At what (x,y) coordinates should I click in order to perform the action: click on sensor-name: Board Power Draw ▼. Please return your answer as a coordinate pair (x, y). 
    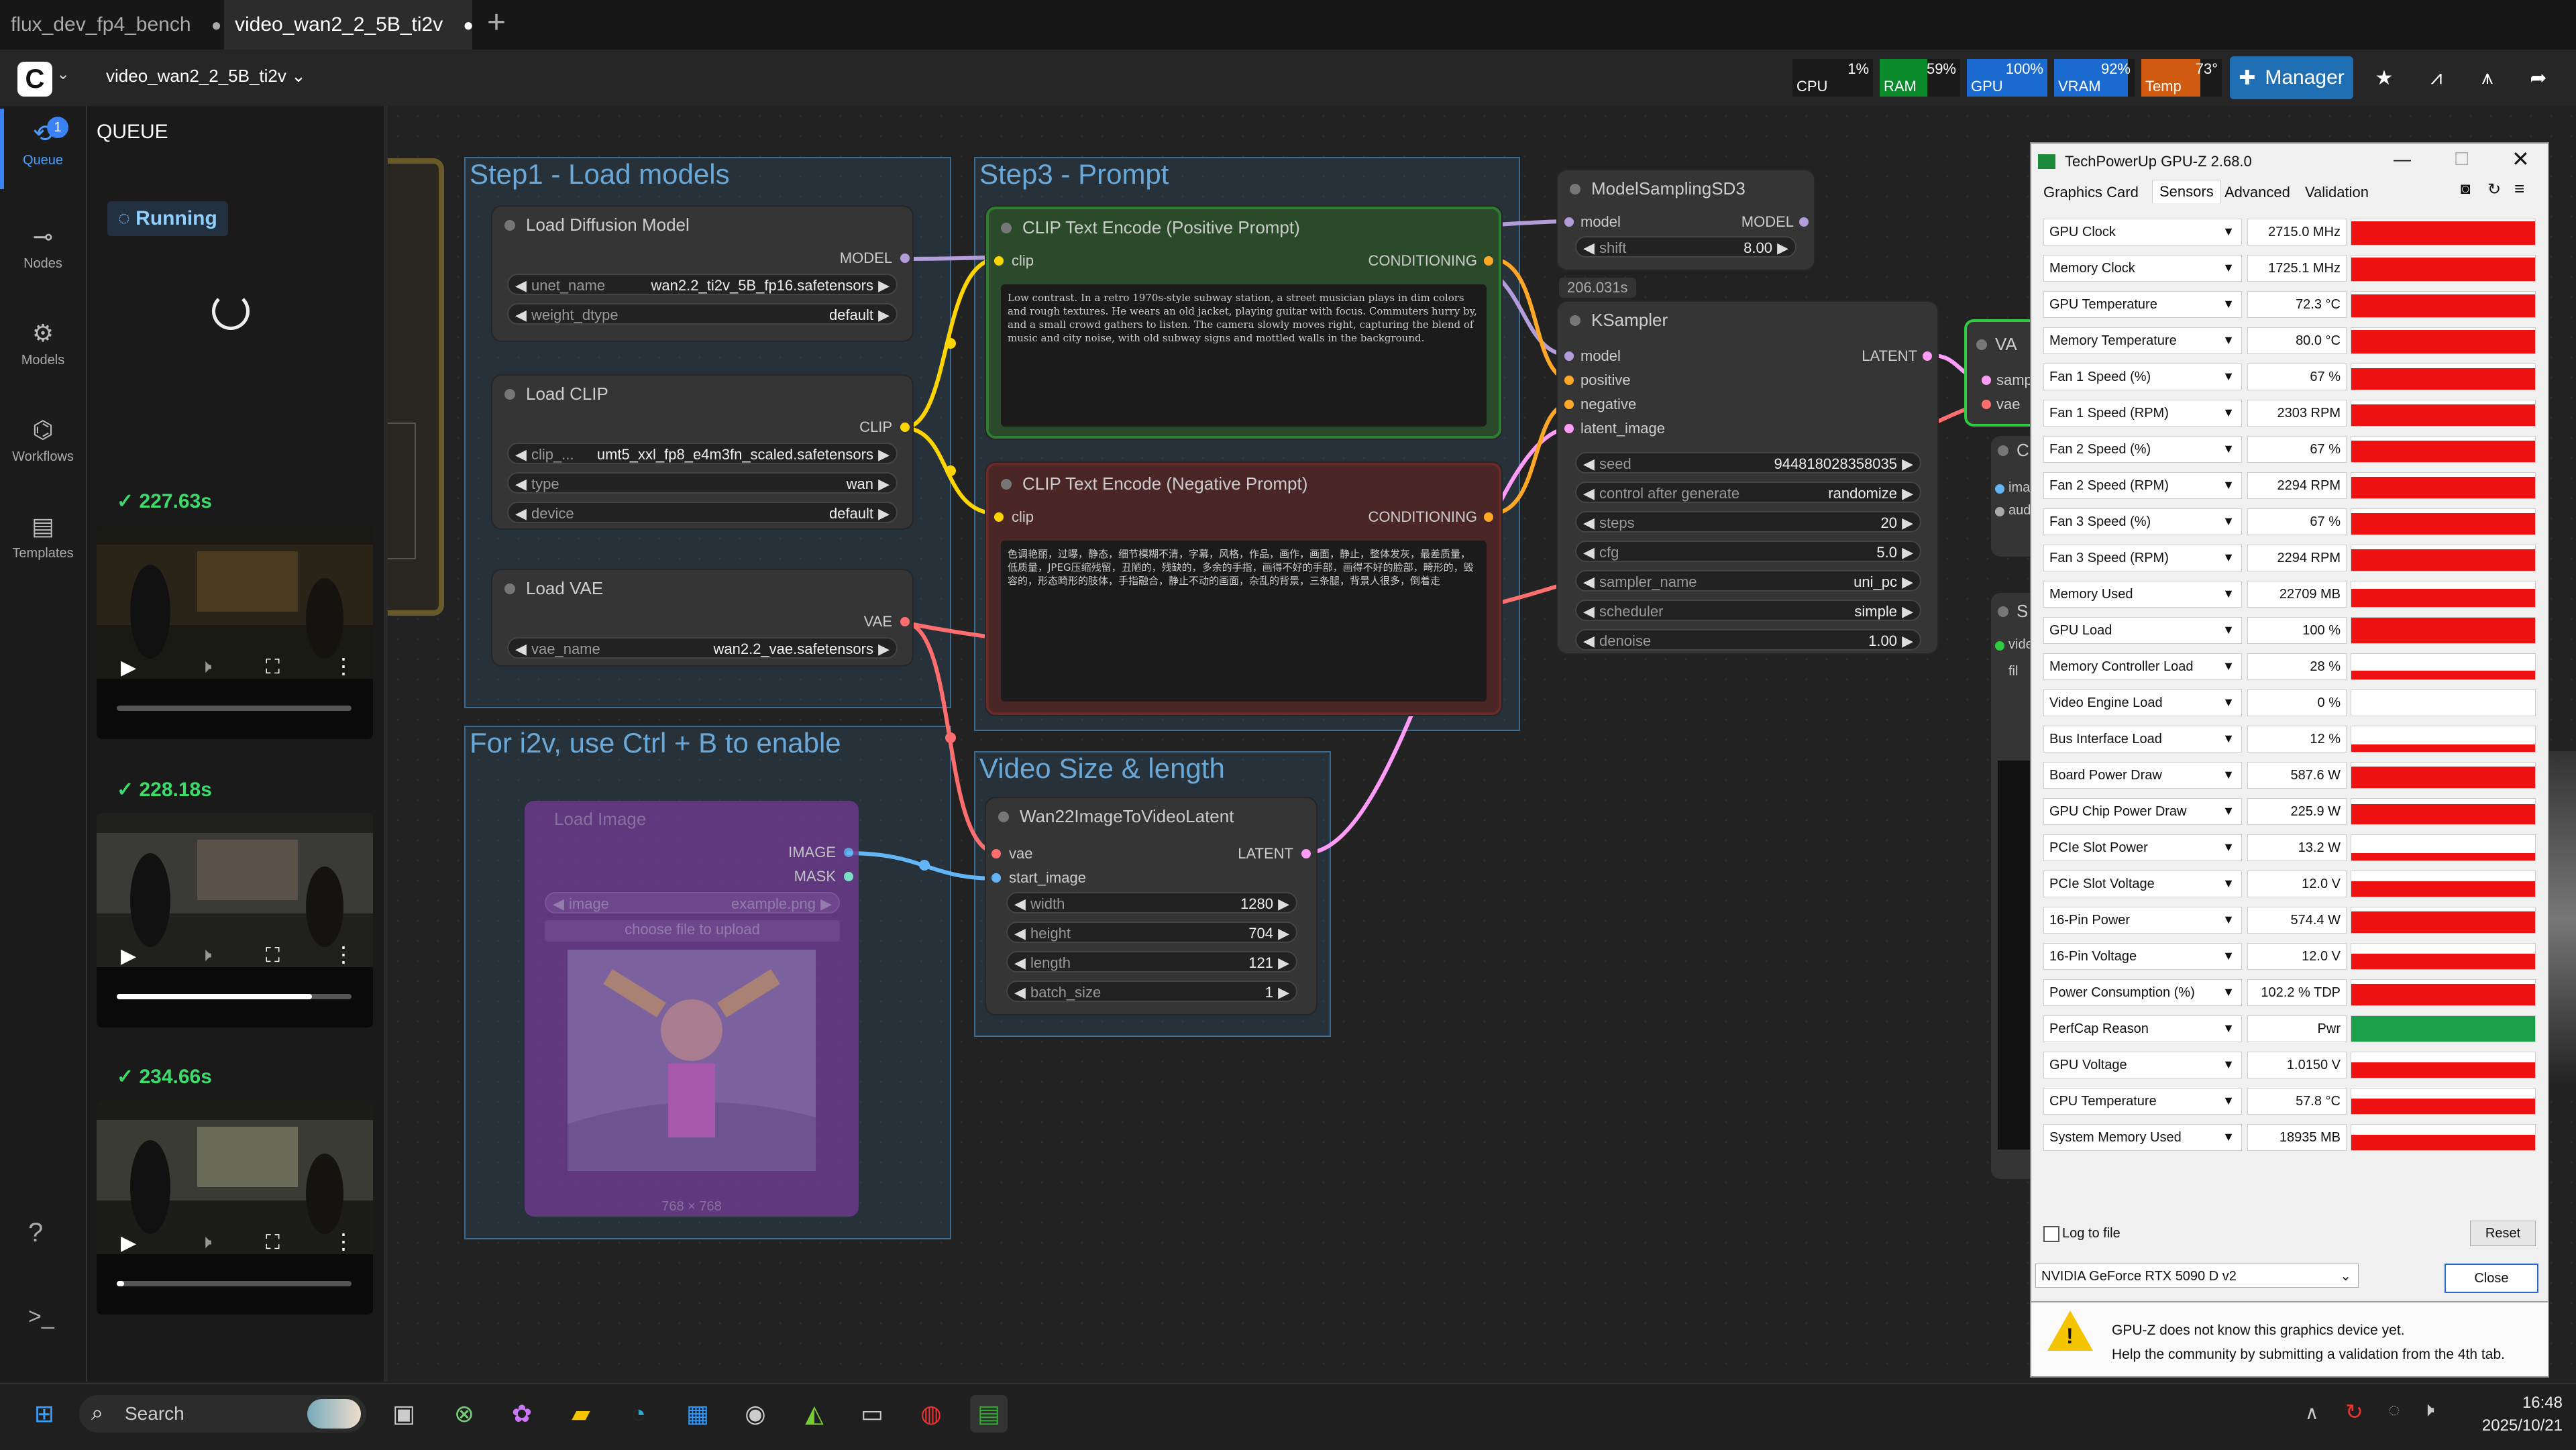
    Looking at the image, I should click on (2142, 775).